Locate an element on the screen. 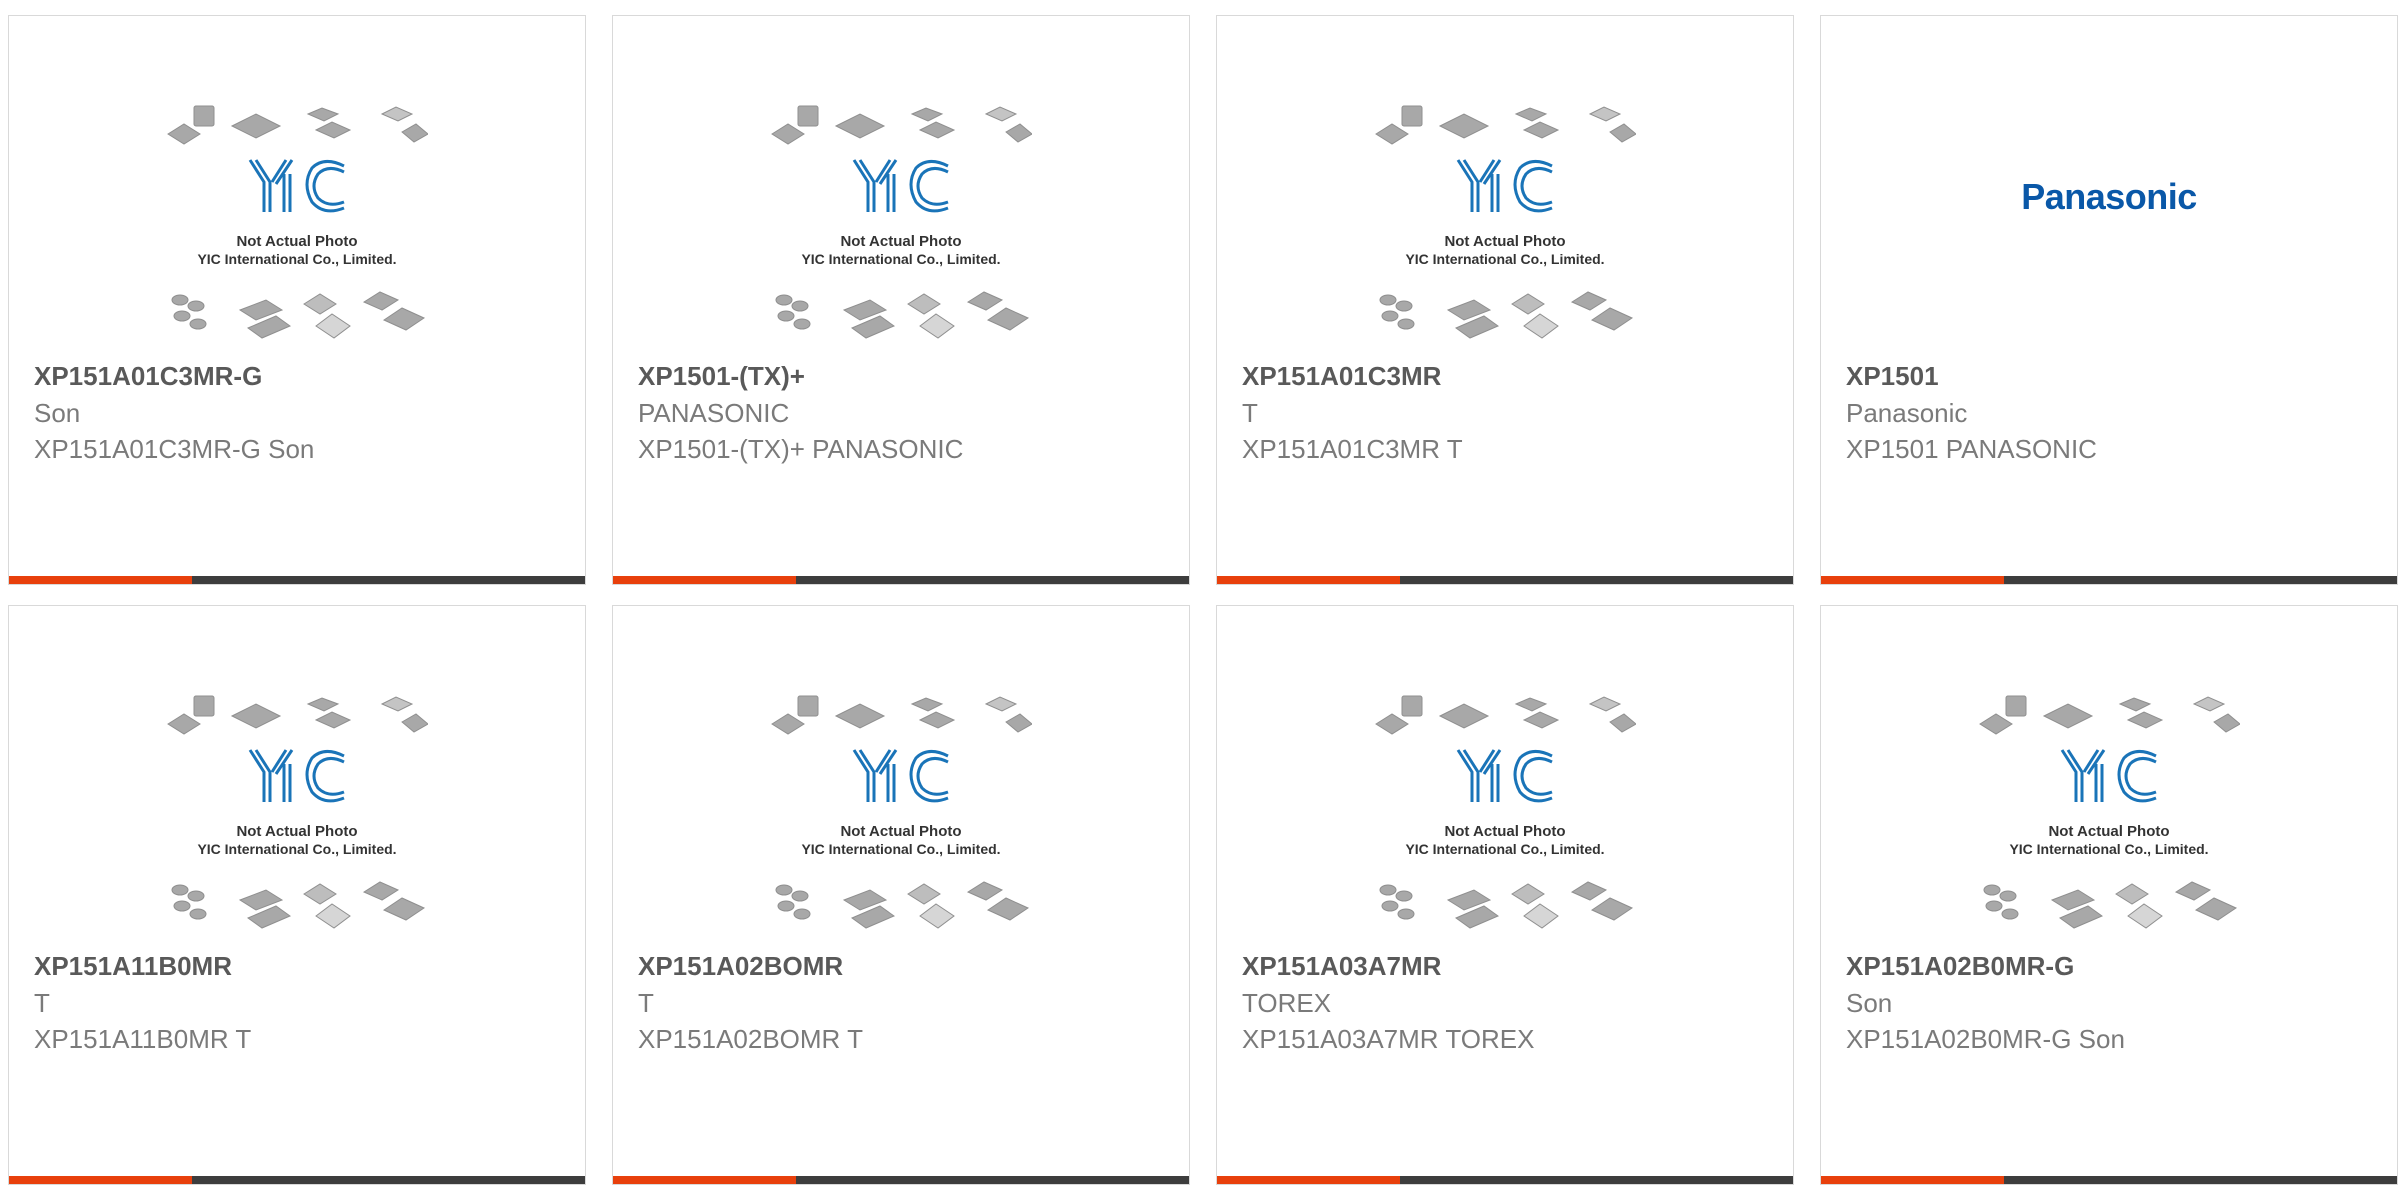 This screenshot has height=1185, width=2400. product-description: XP151A03A7MR TOREX is located at coordinates (1388, 1039).